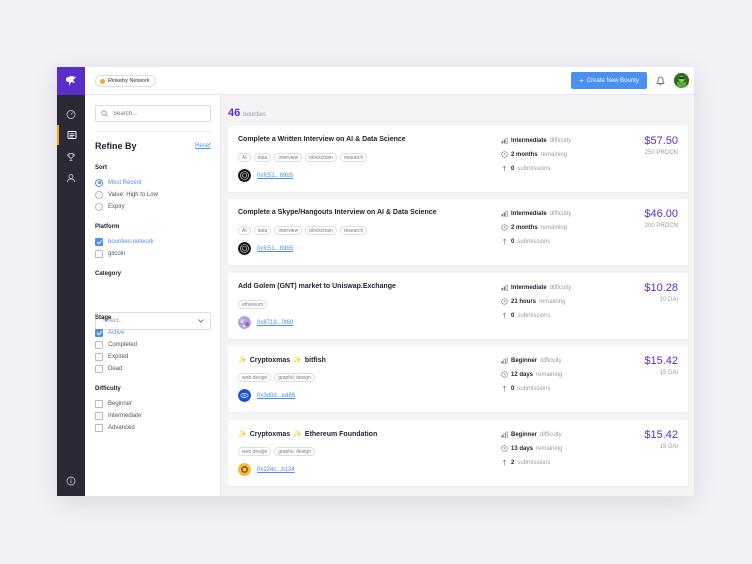 This screenshot has height=564, width=752. I want to click on difficulty-label: Difficulty, so click(108, 389).